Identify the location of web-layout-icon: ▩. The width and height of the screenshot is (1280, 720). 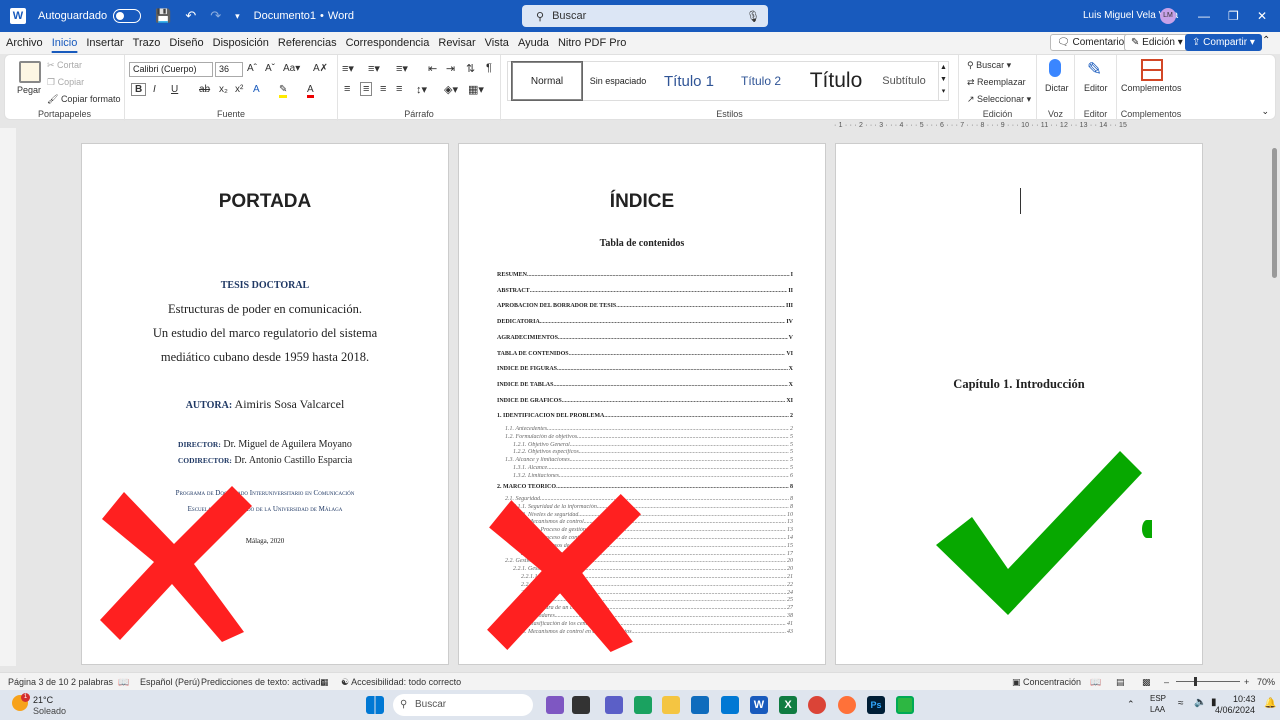
(1146, 682).